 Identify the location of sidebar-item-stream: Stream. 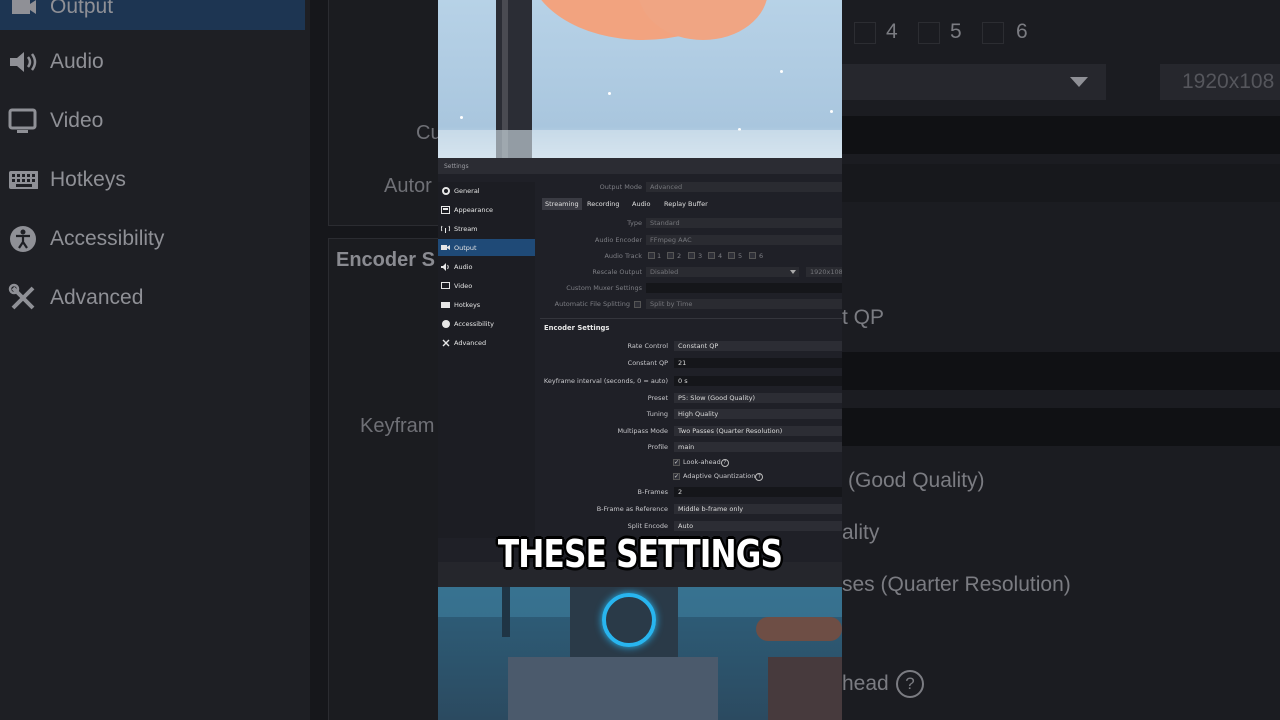
(486, 228).